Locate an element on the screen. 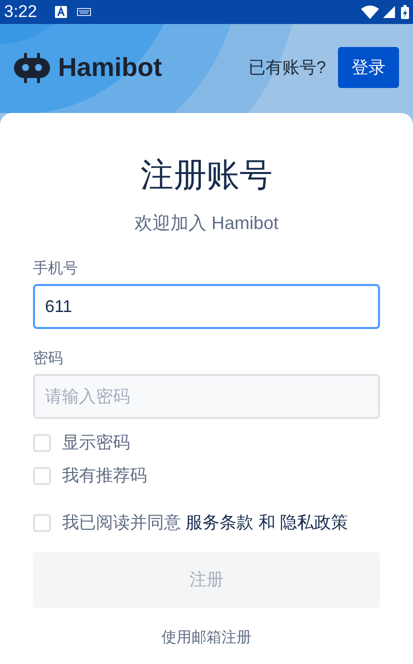 The height and width of the screenshot is (664, 413). keyboard-icon is located at coordinates (84, 12).